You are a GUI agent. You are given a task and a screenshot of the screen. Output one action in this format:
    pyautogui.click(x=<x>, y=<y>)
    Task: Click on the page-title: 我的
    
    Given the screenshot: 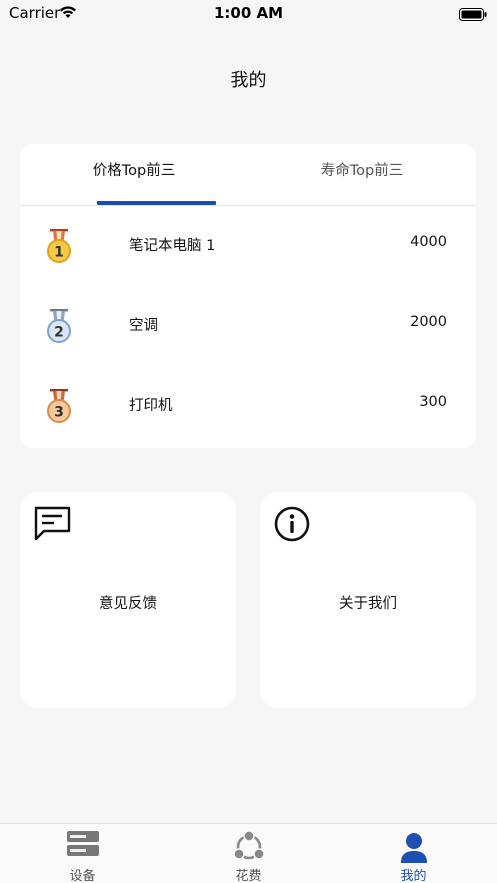 What is the action you would take?
    pyautogui.click(x=248, y=80)
    